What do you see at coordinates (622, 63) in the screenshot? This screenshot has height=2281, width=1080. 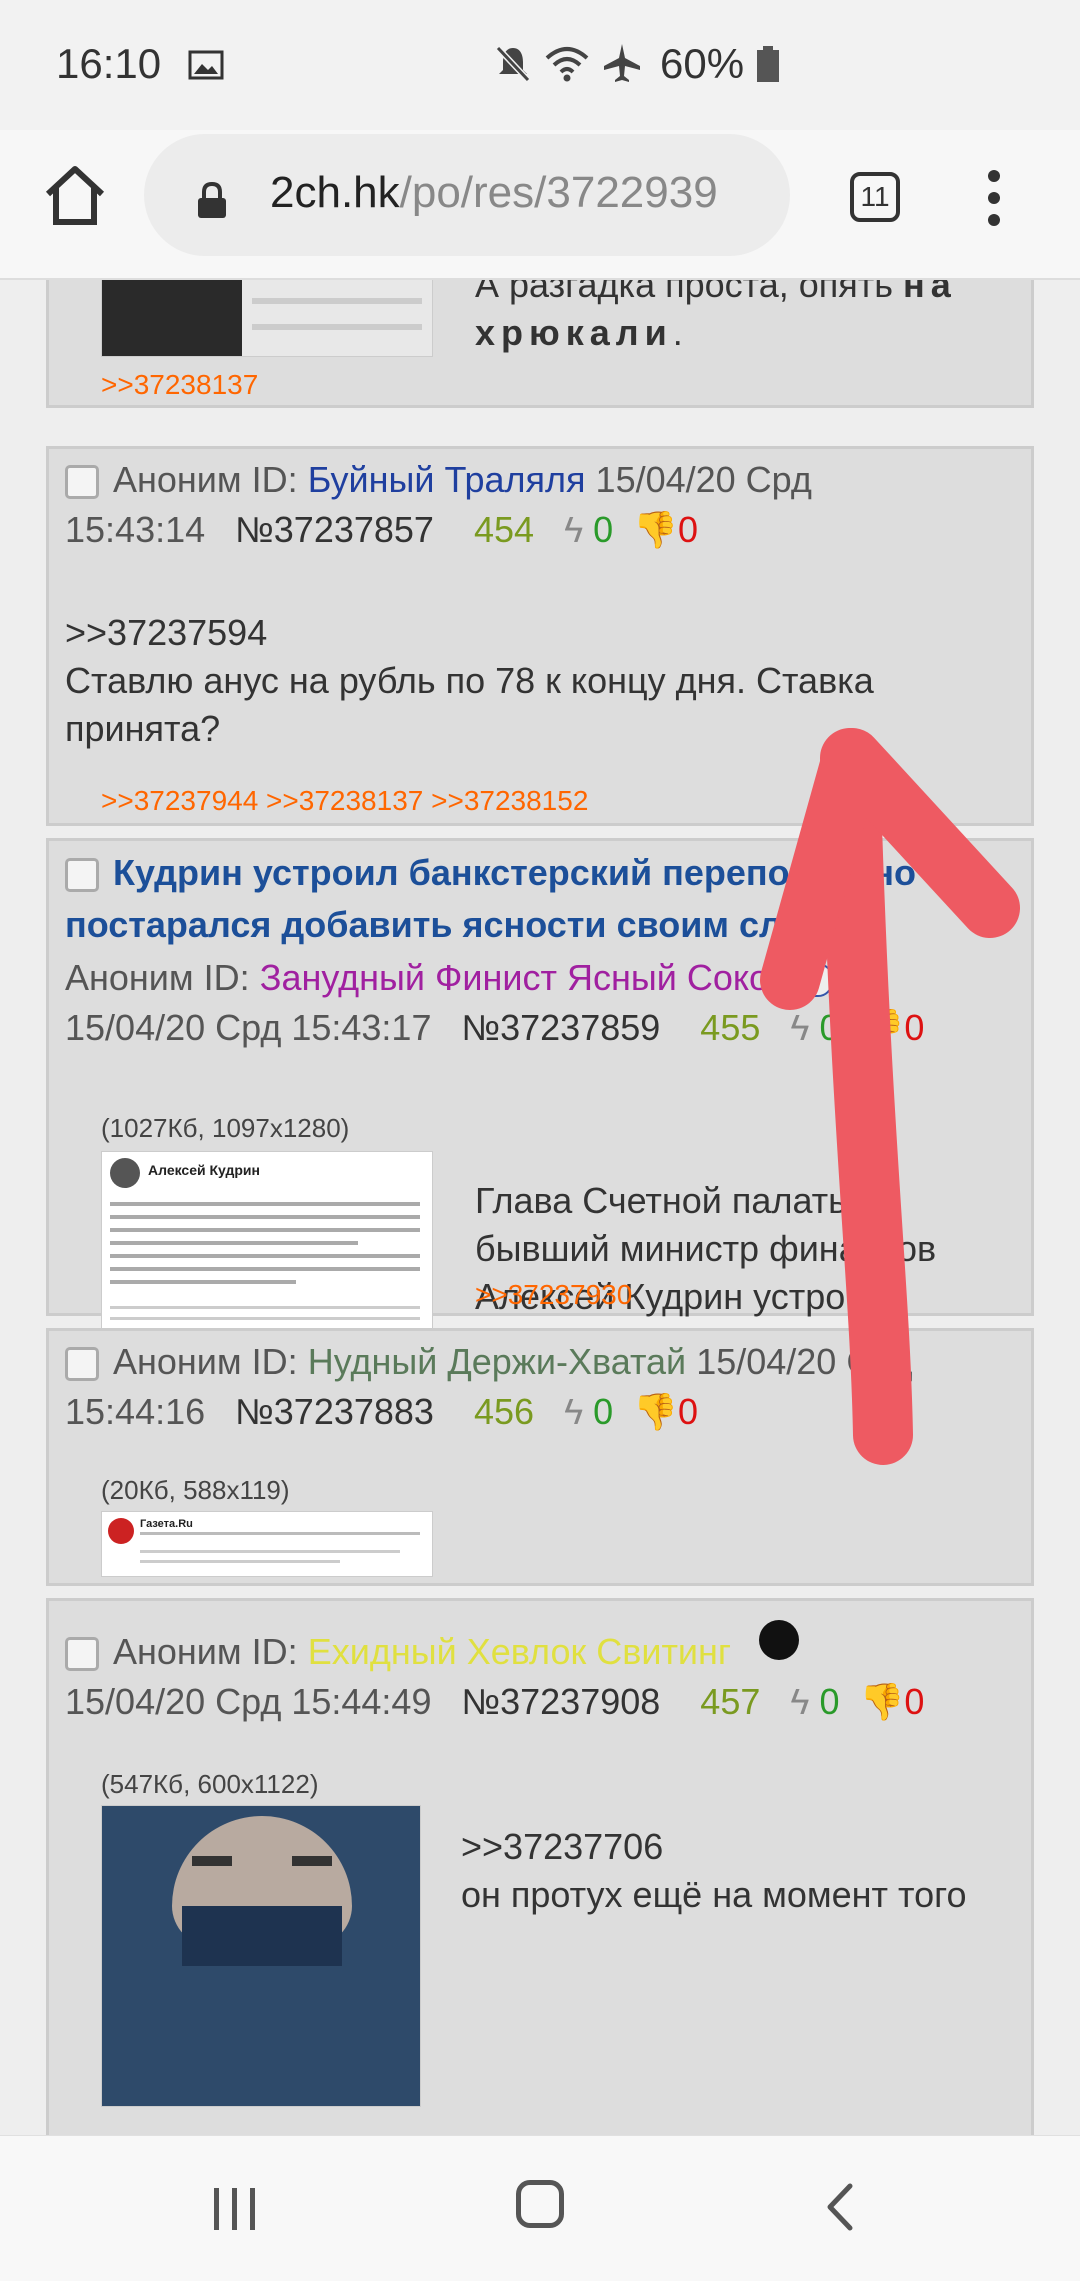 I see `airplane-icon` at bounding box center [622, 63].